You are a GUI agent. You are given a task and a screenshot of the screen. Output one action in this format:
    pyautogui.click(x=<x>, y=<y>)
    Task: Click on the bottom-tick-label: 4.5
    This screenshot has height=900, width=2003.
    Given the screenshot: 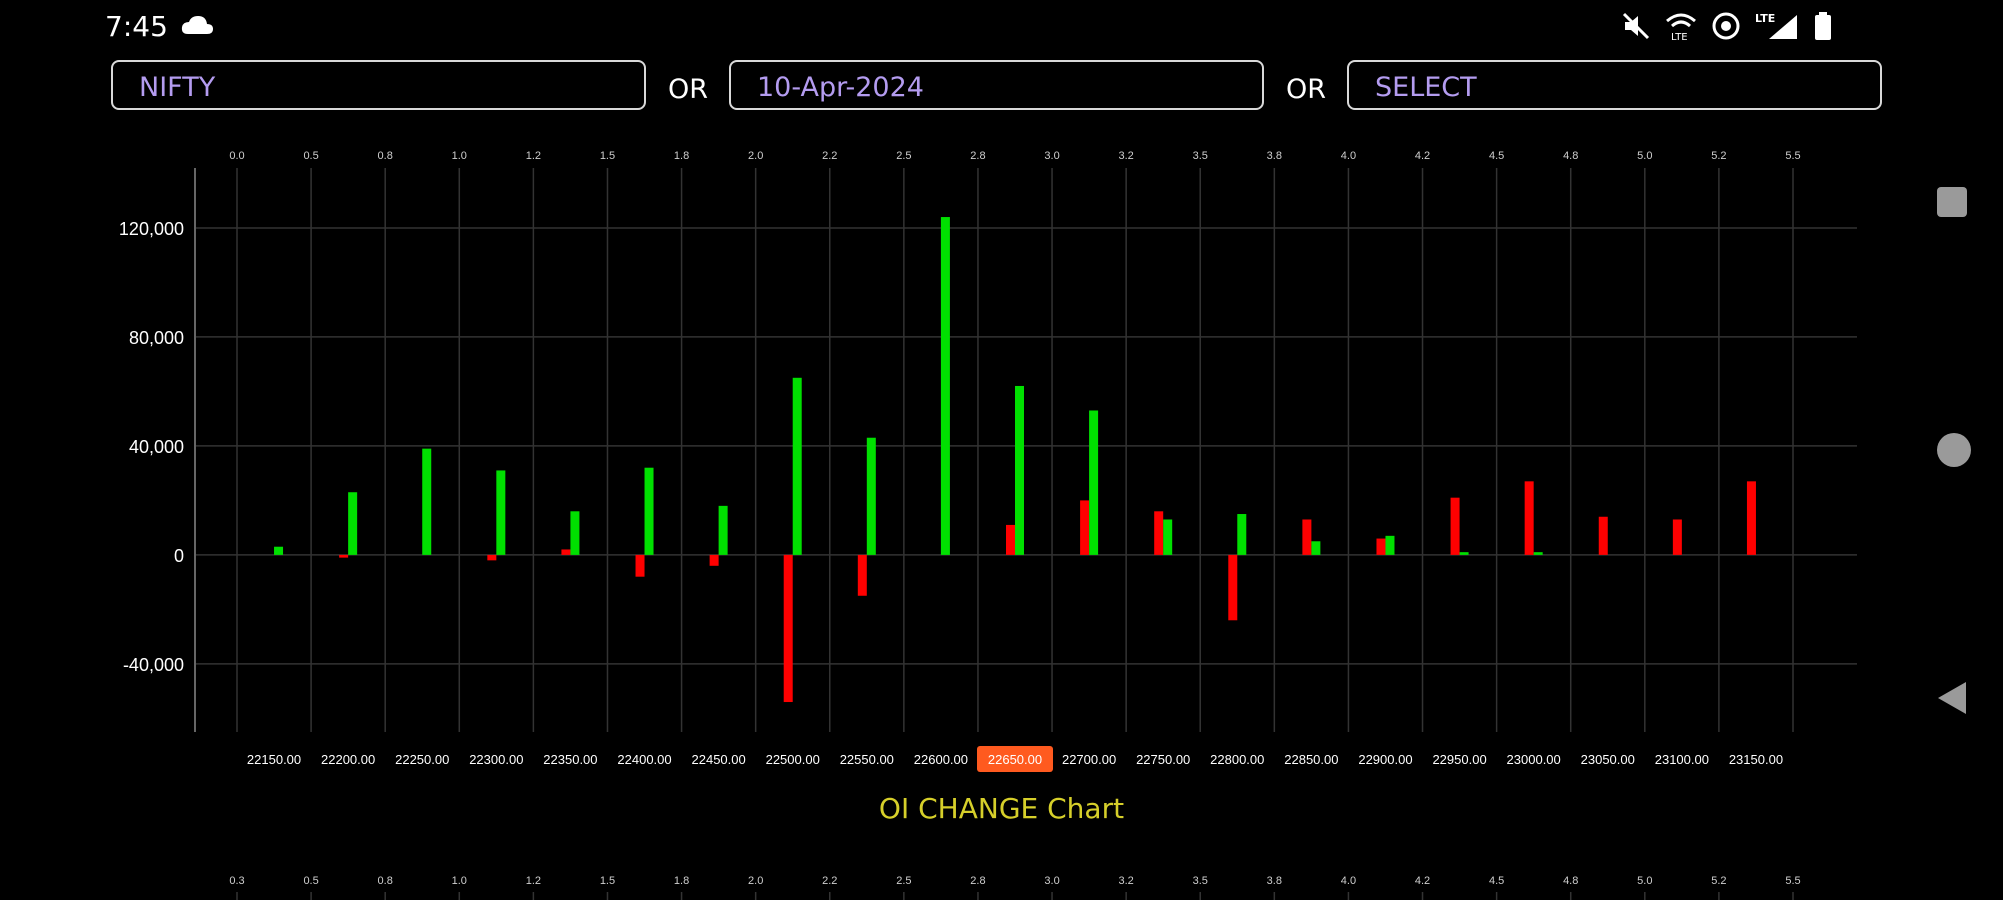 What is the action you would take?
    pyautogui.click(x=1496, y=881)
    